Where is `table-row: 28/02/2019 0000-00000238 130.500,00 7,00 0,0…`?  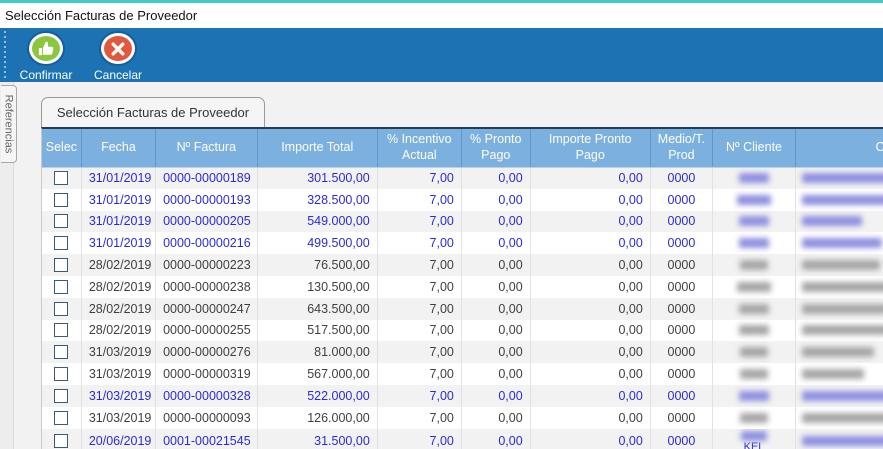
table-row: 28/02/2019 0000-00000238 130.500,00 7,00 0,0… is located at coordinates (462, 286).